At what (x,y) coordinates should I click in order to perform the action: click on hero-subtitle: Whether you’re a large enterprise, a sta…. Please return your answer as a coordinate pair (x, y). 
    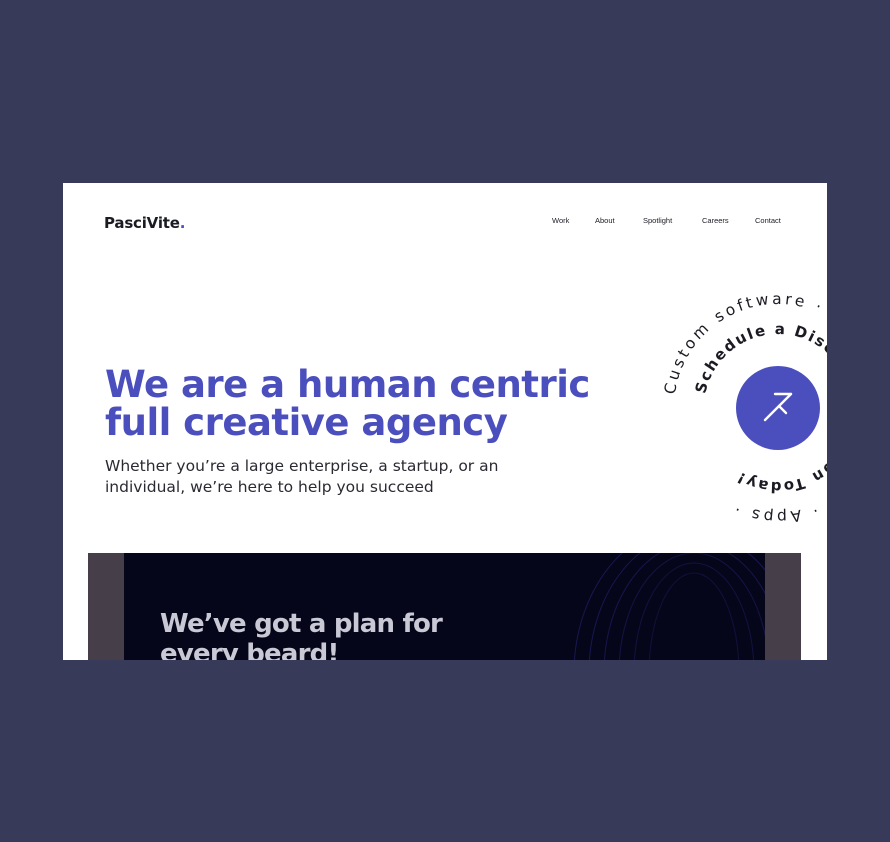
    Looking at the image, I should click on (325, 477).